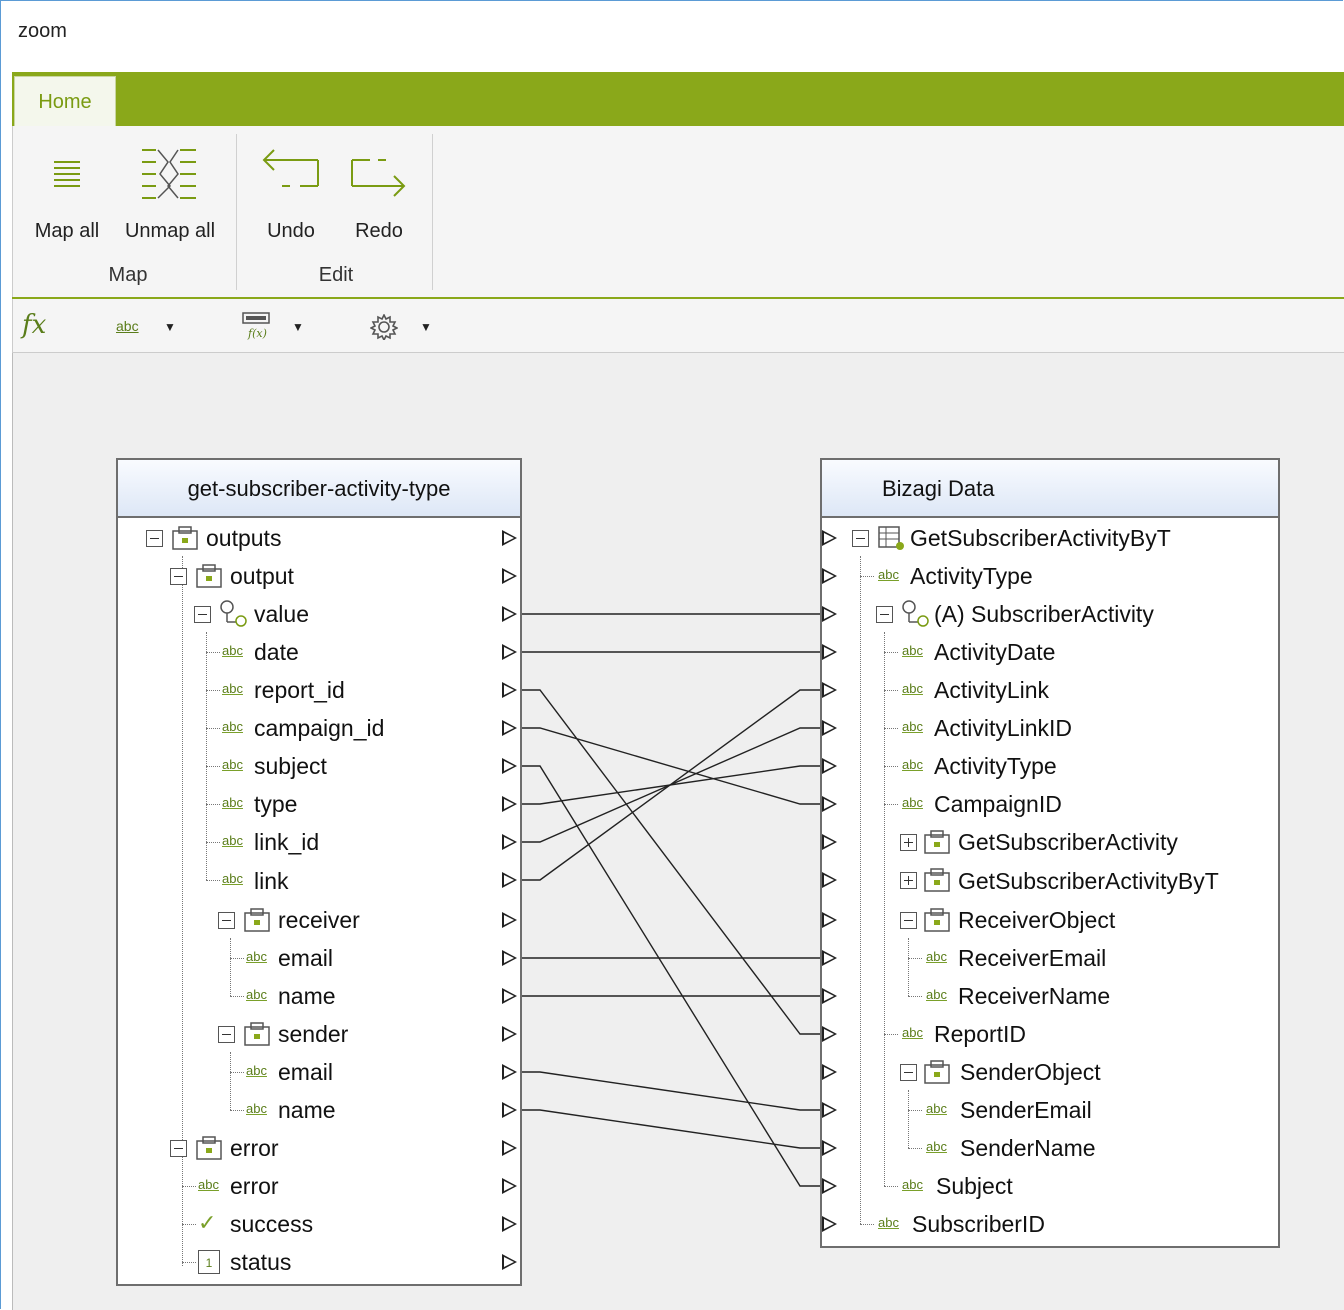  Describe the element at coordinates (305, 958) in the screenshot. I see `source-node-receiver-email: email` at that location.